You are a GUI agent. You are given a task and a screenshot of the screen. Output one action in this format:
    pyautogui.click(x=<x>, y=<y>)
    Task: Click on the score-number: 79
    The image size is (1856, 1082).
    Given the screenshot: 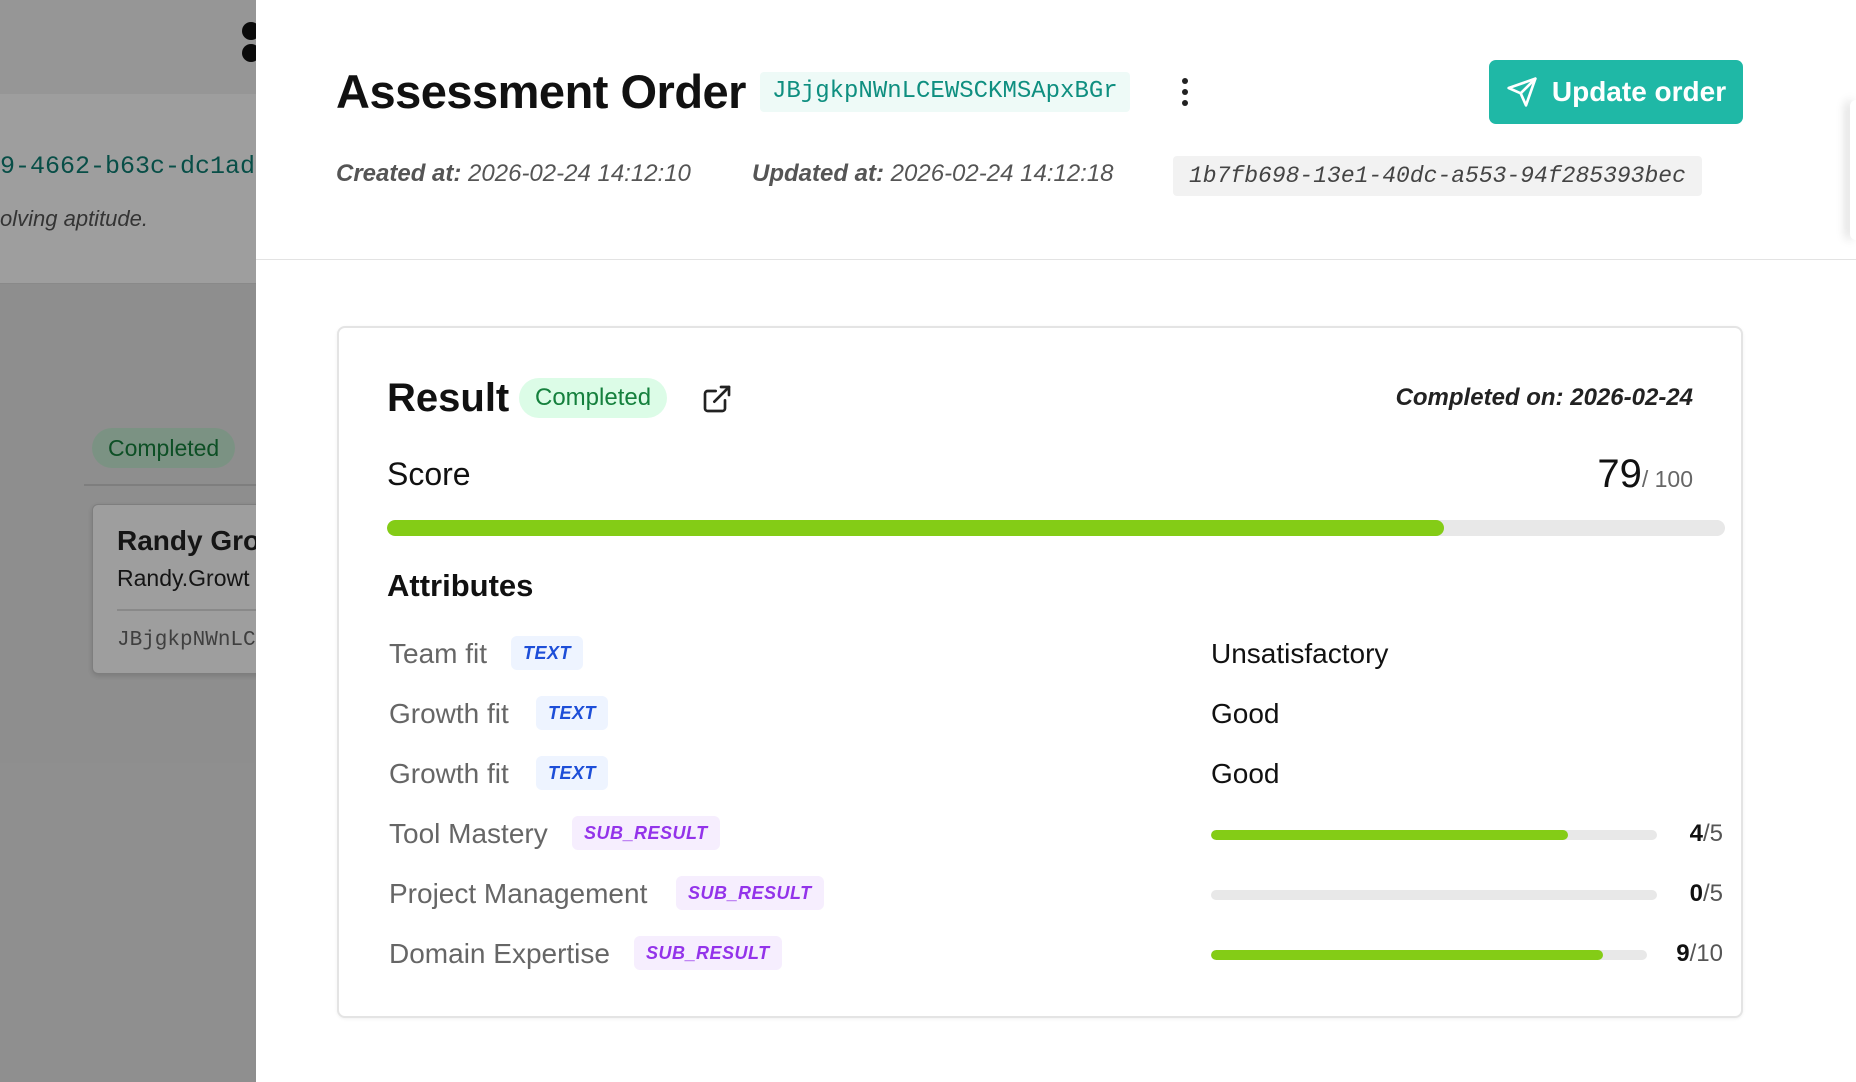 What is the action you would take?
    pyautogui.click(x=1619, y=474)
    